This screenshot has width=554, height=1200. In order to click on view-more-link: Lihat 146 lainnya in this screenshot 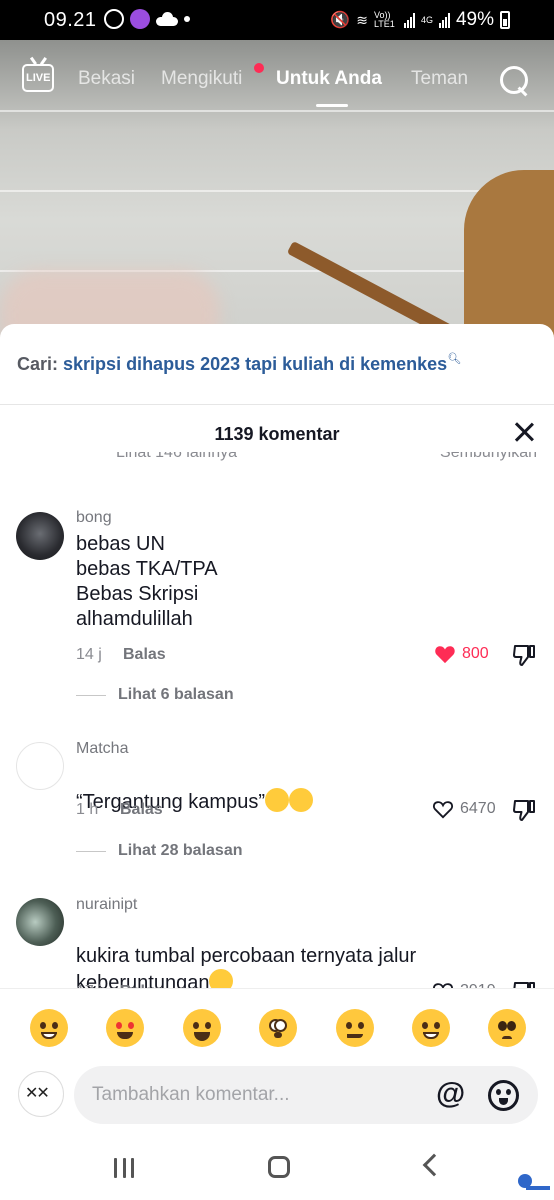, I will do `click(176, 457)`.